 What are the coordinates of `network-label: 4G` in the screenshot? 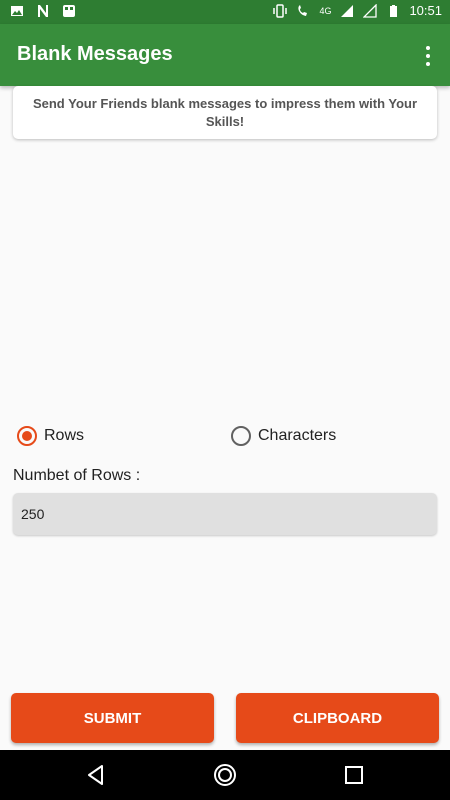 It's located at (325, 10).